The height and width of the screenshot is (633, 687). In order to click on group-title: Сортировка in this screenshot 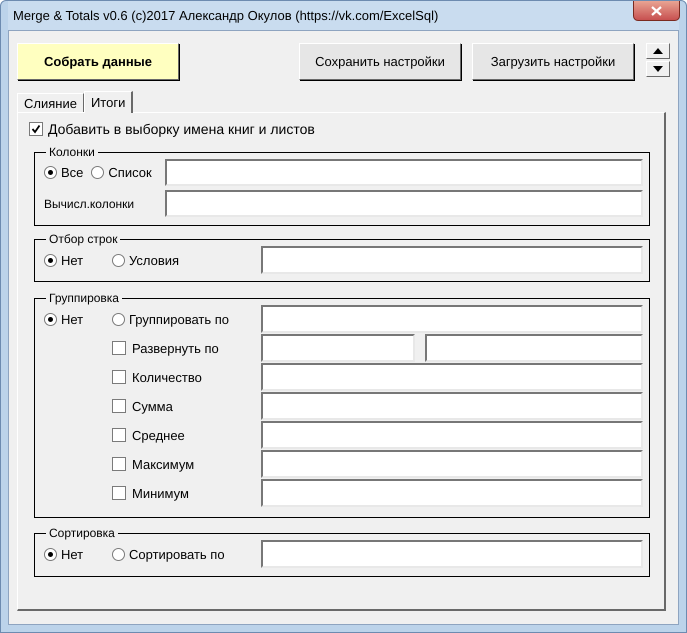, I will do `click(82, 533)`.